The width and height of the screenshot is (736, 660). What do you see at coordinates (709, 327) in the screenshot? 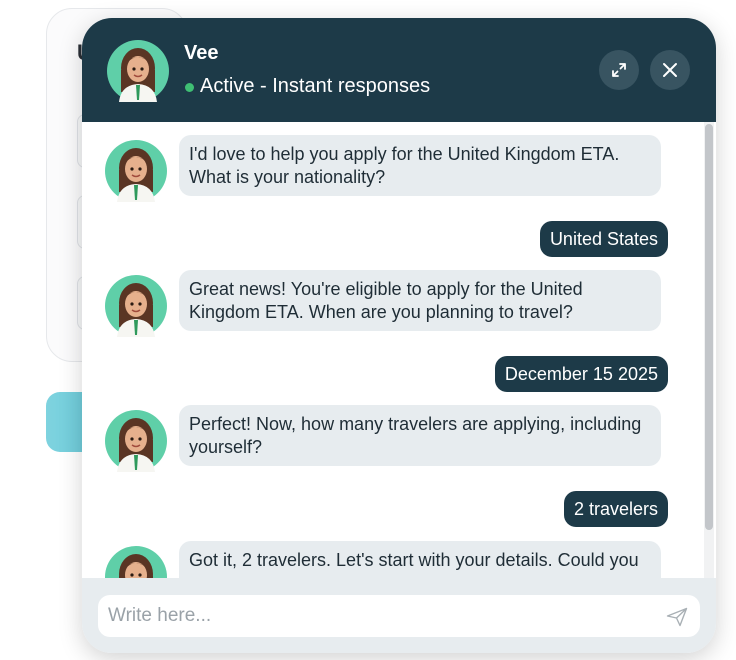
I see `scrollbar-thumb` at bounding box center [709, 327].